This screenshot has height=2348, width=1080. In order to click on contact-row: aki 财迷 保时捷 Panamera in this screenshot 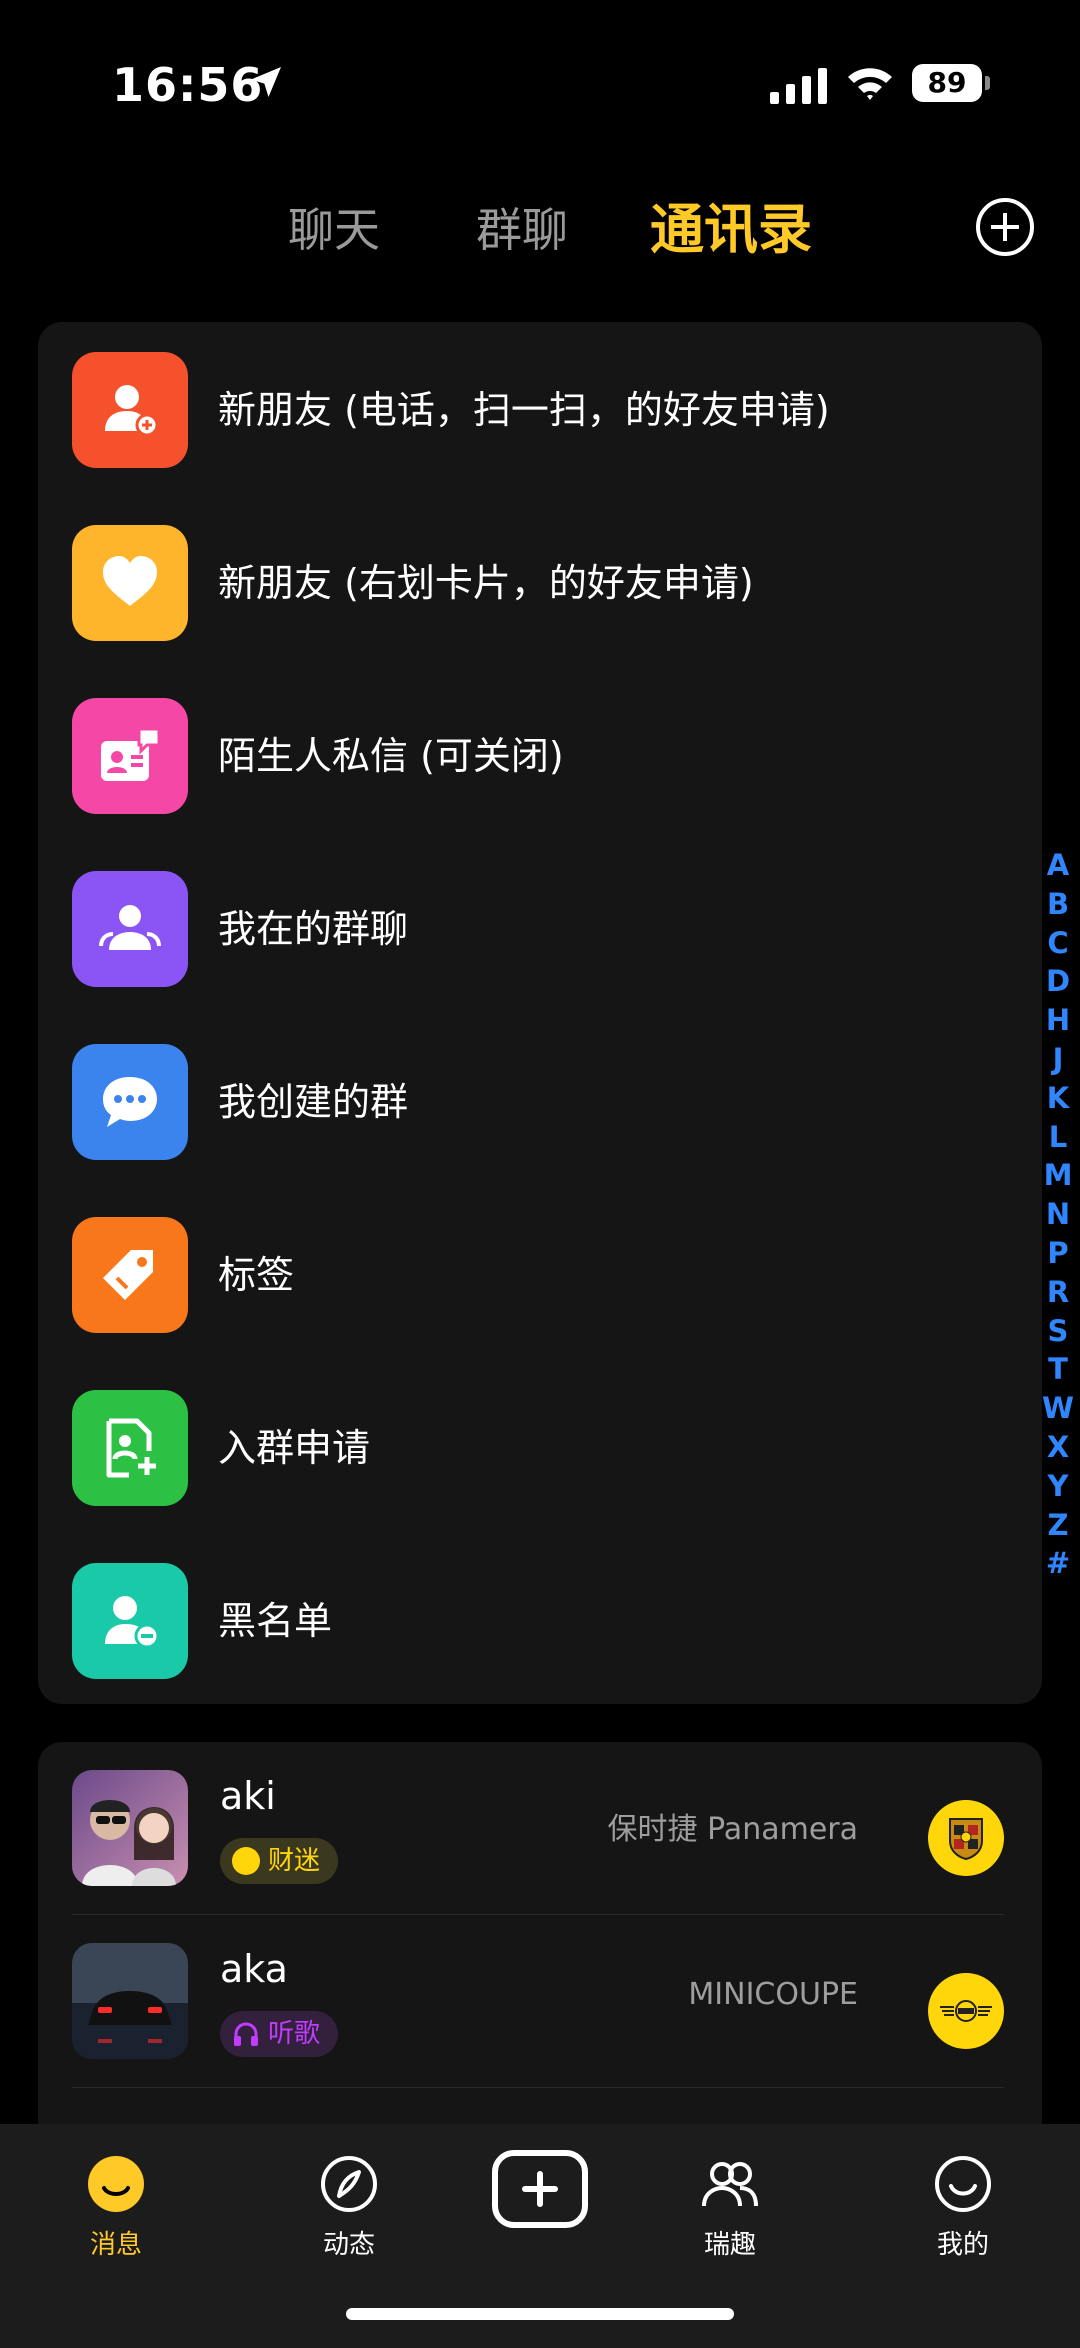, I will do `click(538, 1828)`.